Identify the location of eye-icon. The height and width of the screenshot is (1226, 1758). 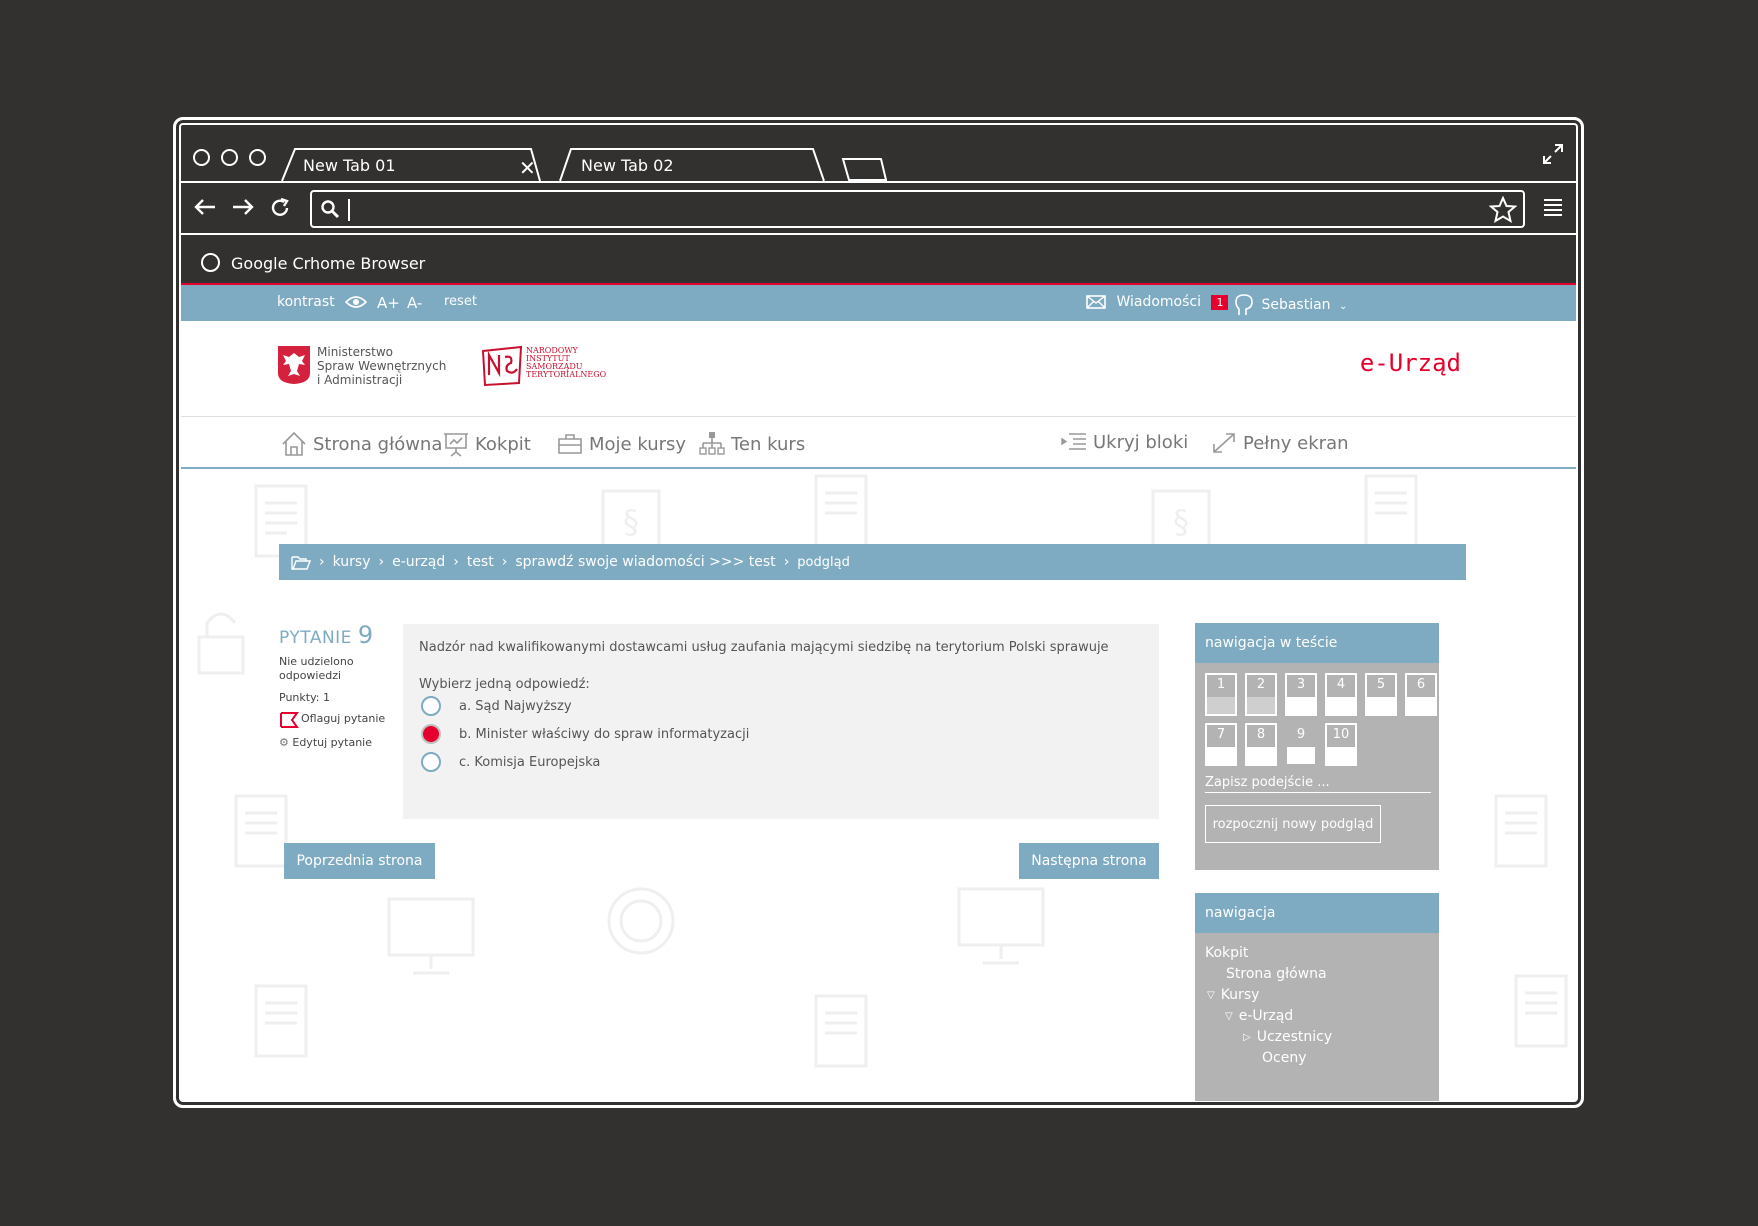
(356, 302).